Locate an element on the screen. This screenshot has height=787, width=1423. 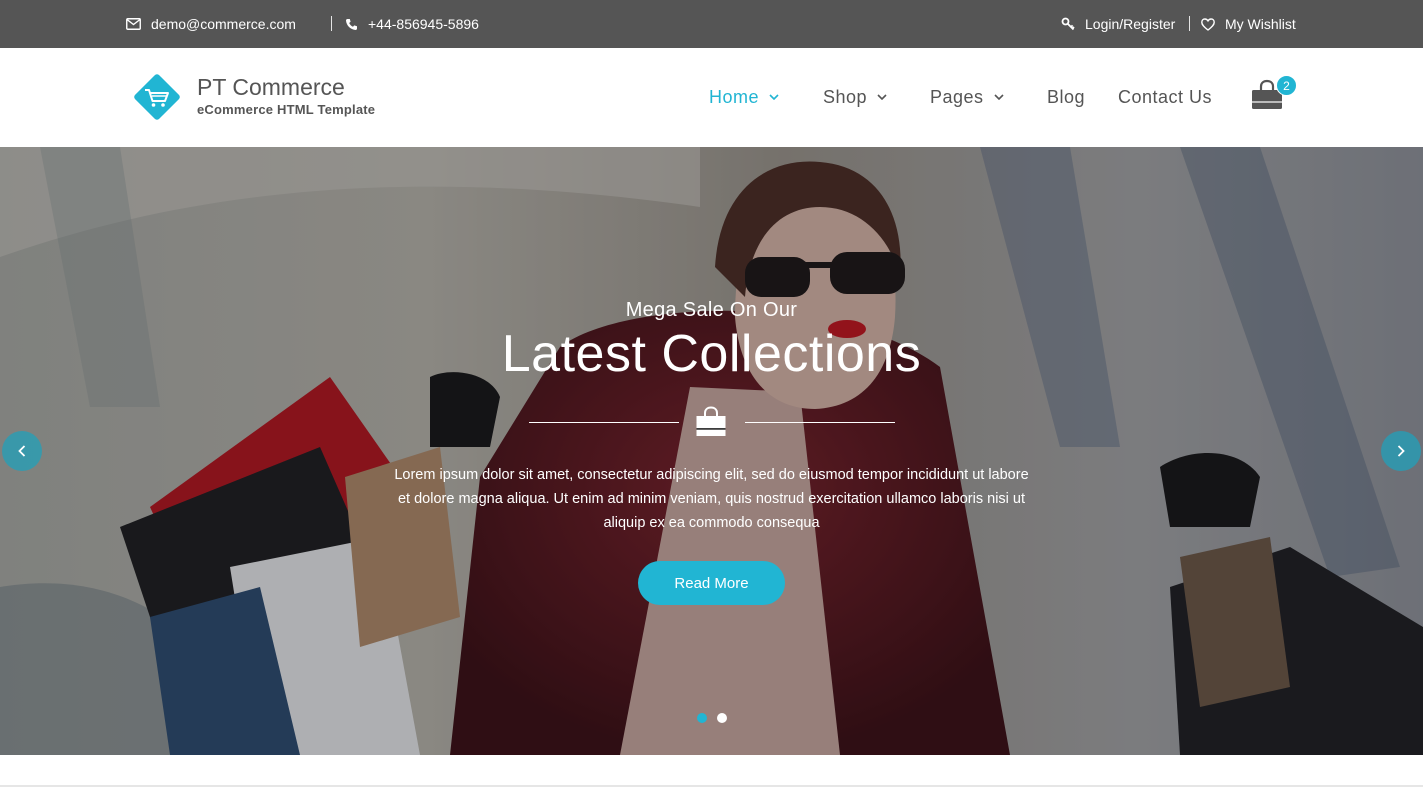
topbar-phone-text: +44-856945-5896 is located at coordinates (423, 24).